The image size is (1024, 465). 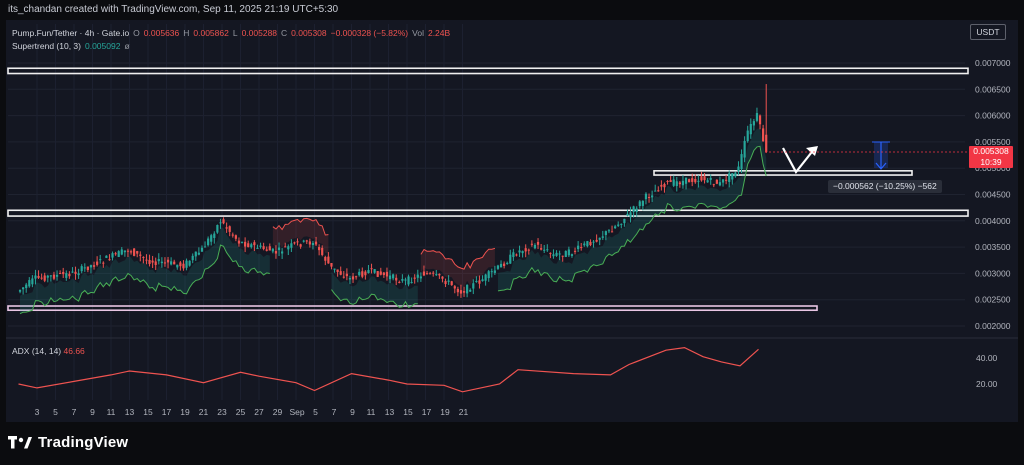 What do you see at coordinates (231, 45) in the screenshot?
I see `indicator-row: Supertrend (10, 3) 0.005092 ø` at bounding box center [231, 45].